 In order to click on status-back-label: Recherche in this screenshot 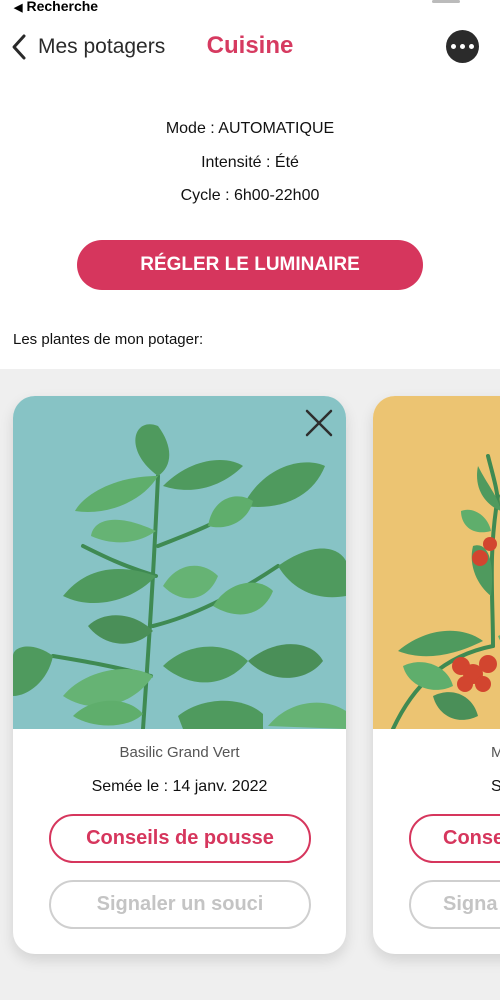, I will do `click(62, 7)`.